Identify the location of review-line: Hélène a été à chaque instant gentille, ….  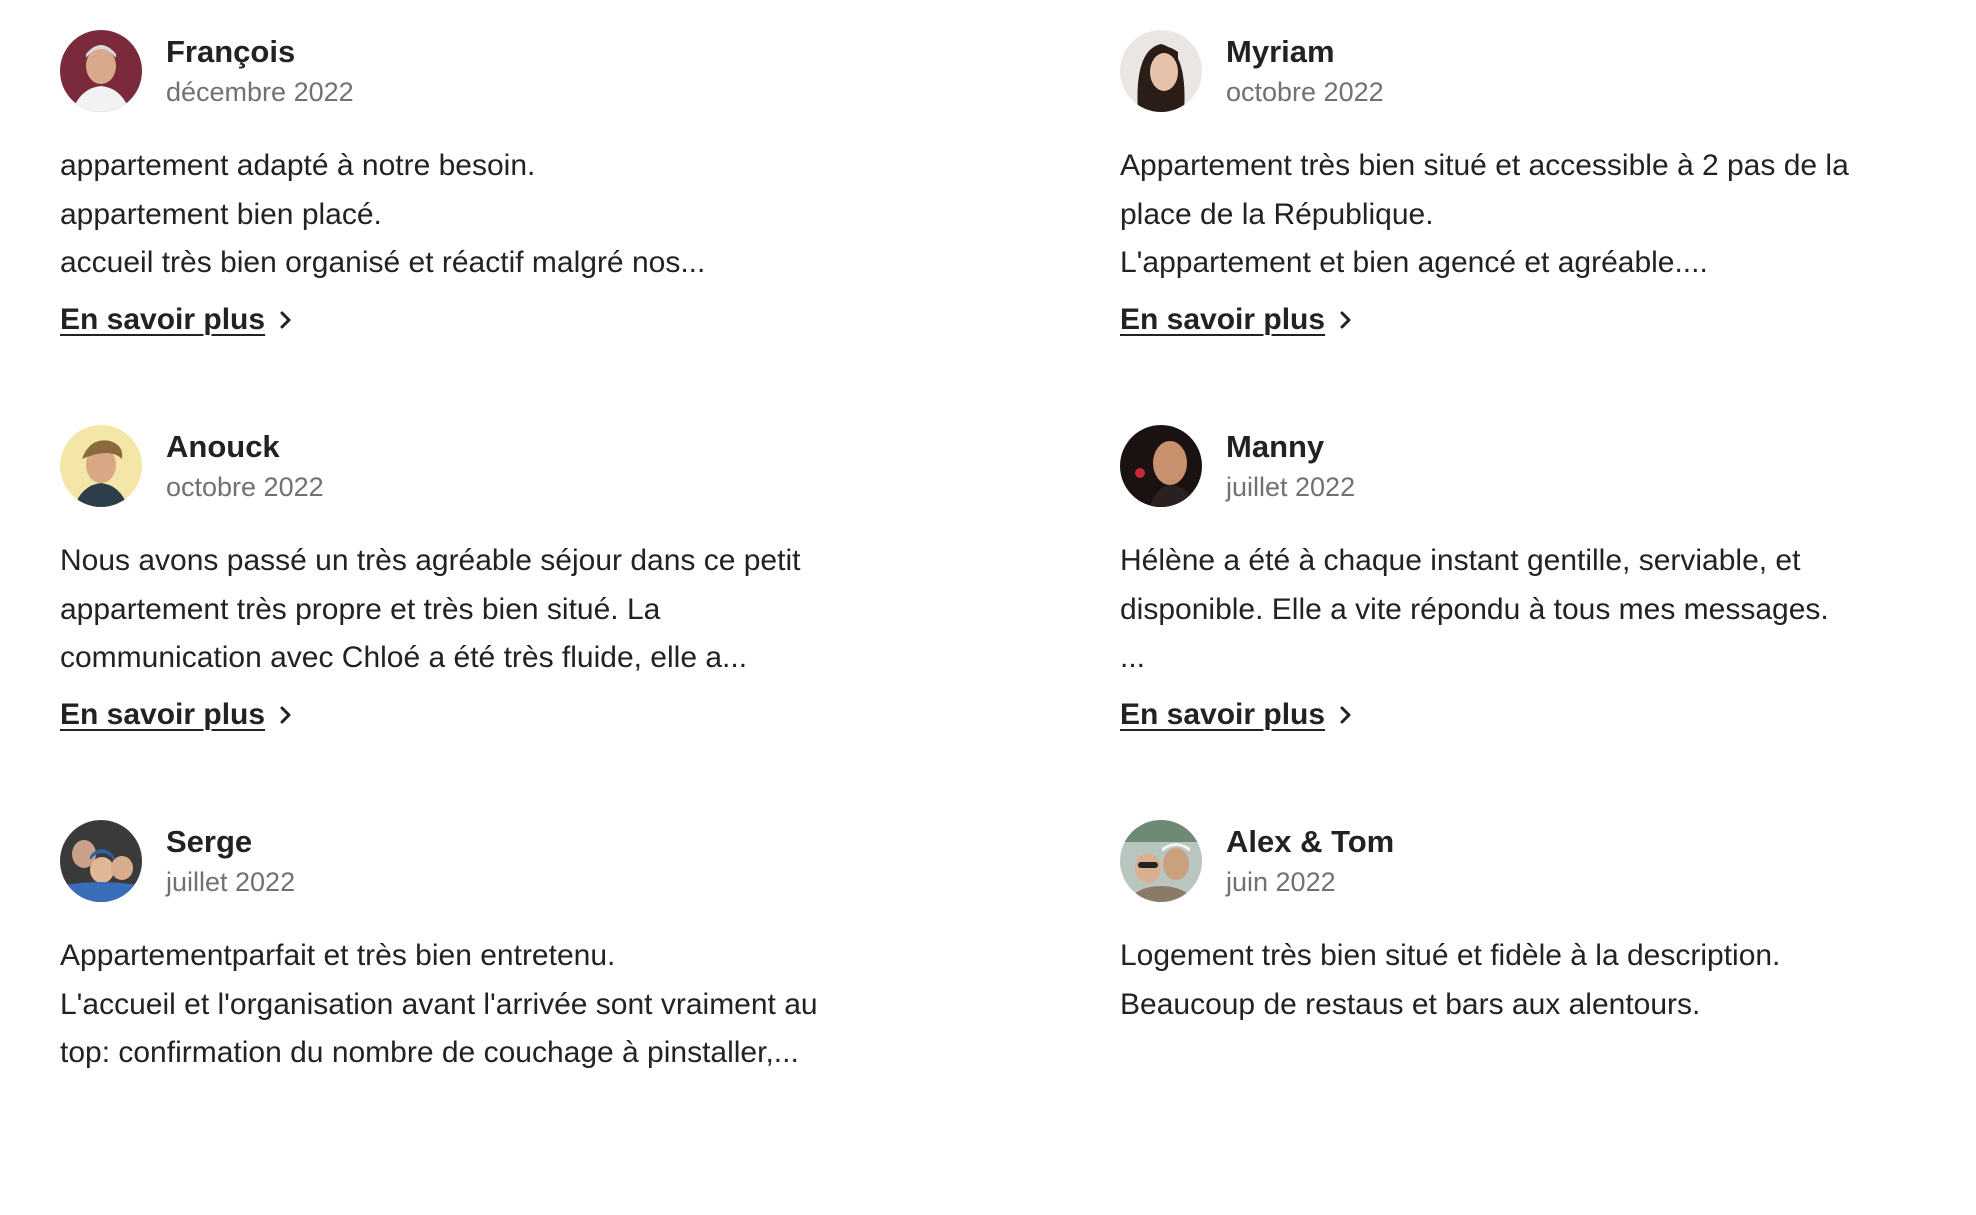
(1460, 560).